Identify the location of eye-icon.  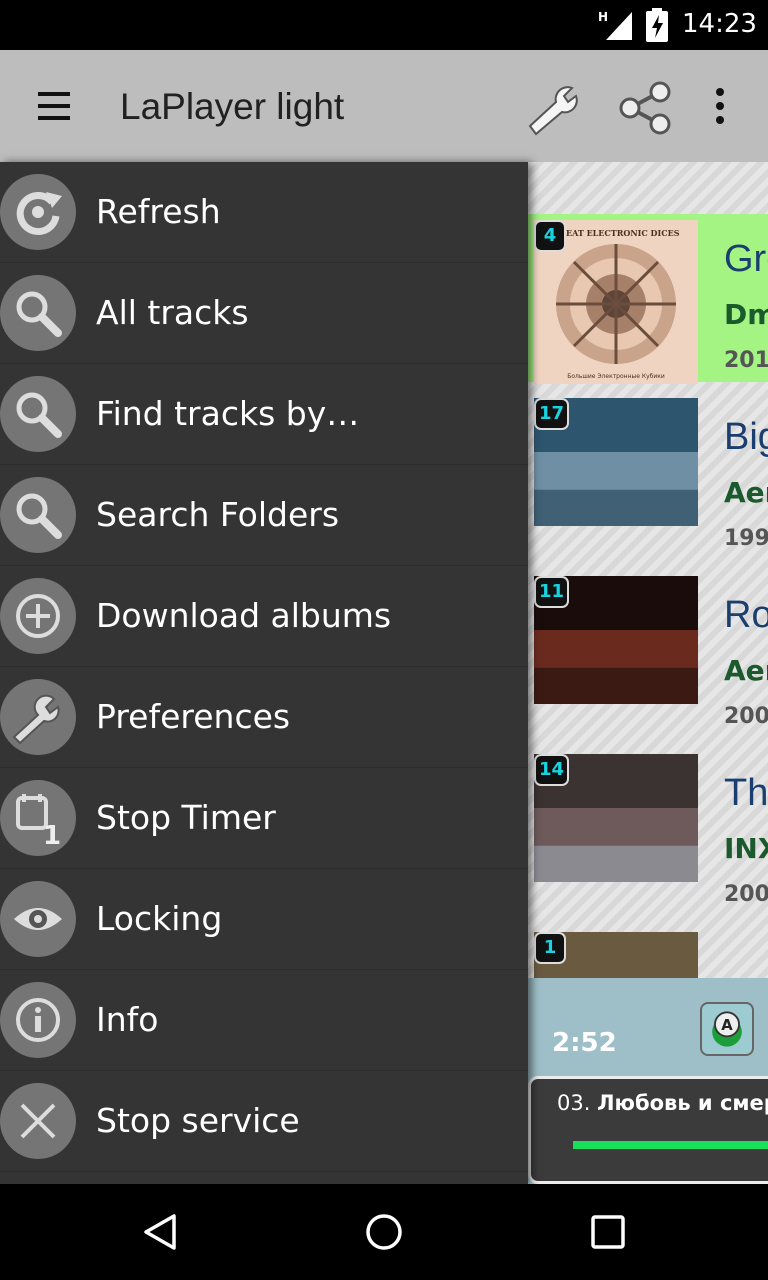
(38, 919).